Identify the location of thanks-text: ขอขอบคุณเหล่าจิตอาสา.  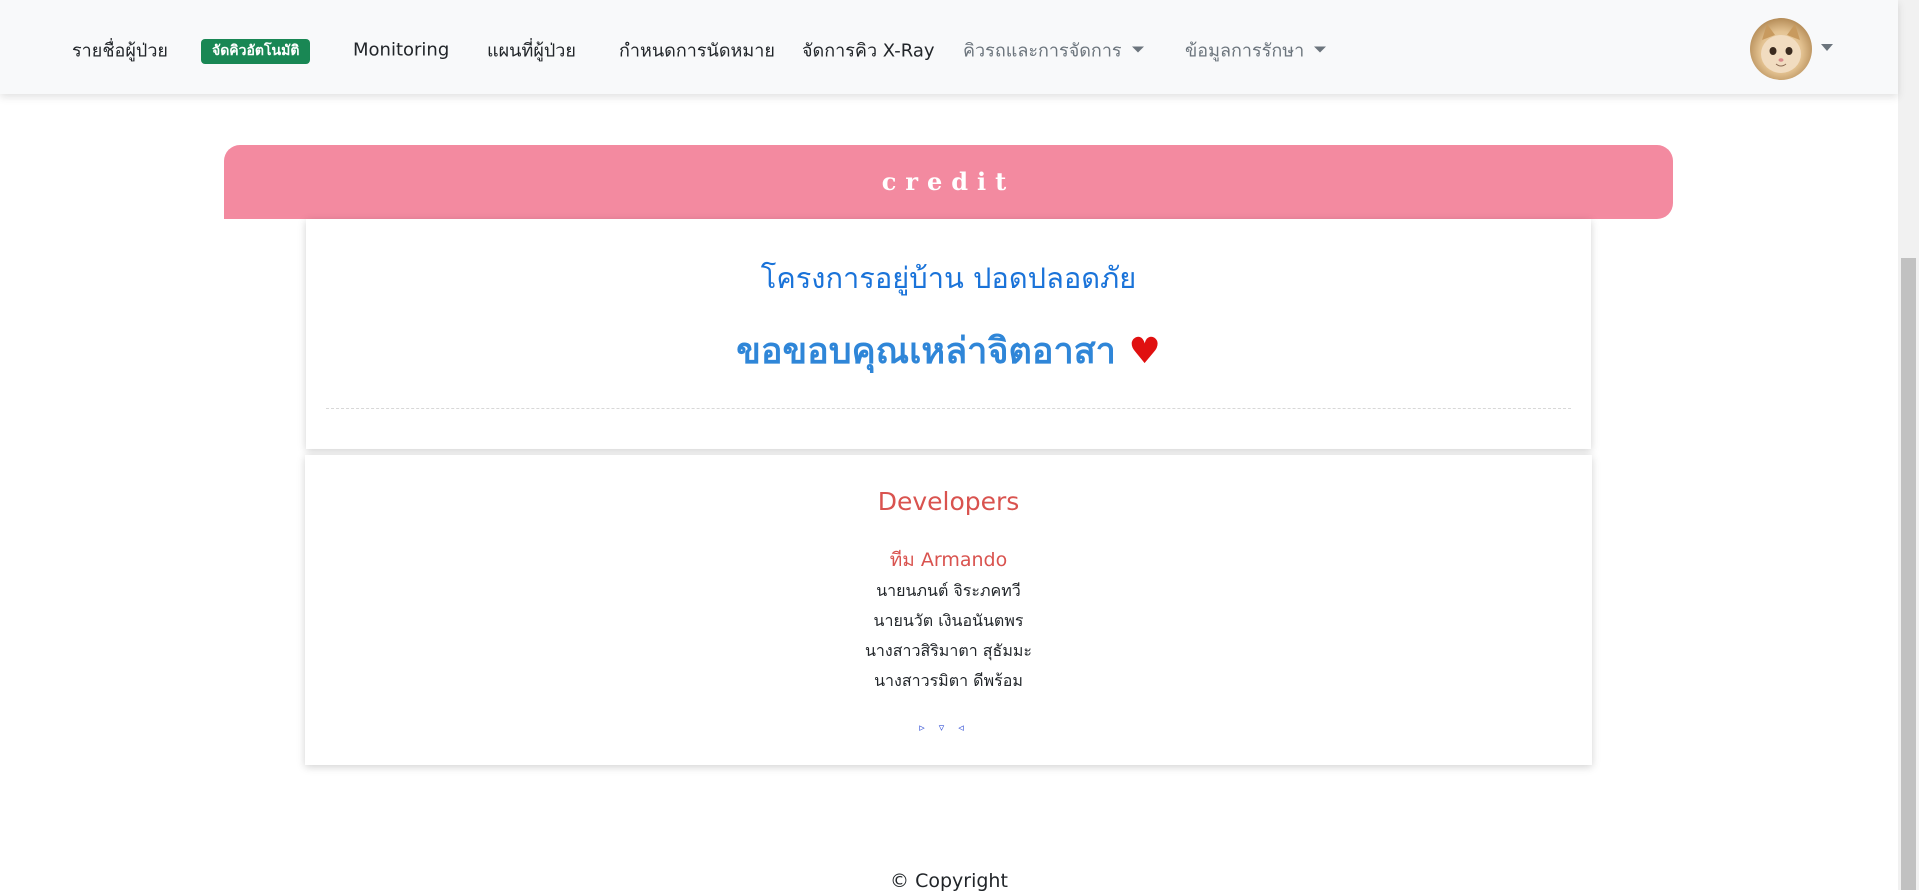
(926, 351).